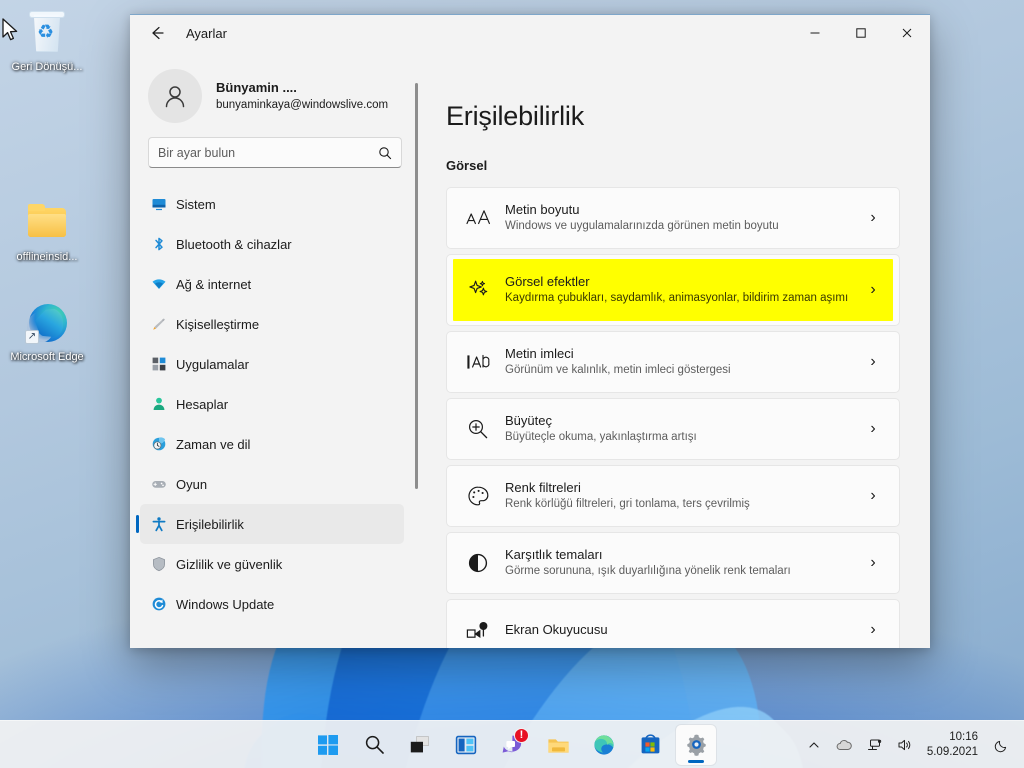 This screenshot has height=768, width=1024. Describe the element at coordinates (272, 484) in the screenshot. I see `sidebar-item-oyun: Oyun` at that location.